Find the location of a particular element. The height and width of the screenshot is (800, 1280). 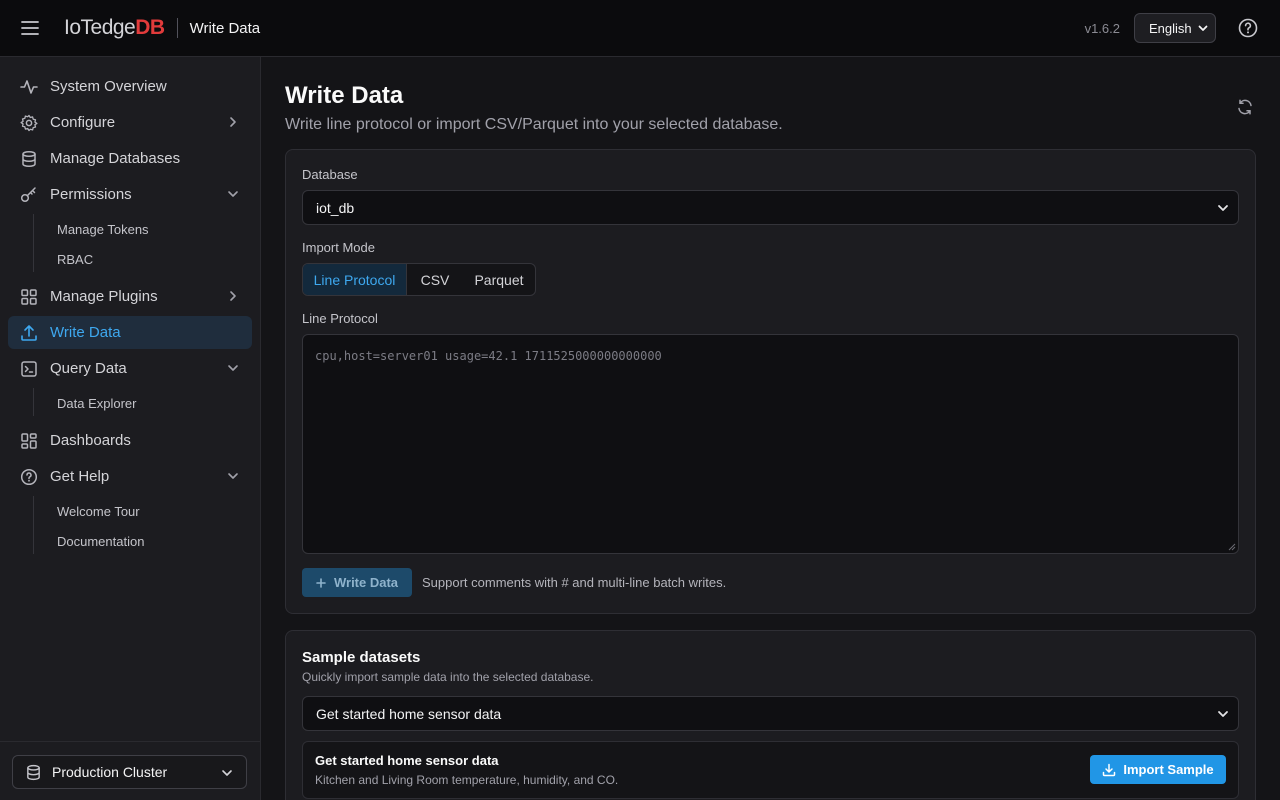

tab-line-protocol: Line Protocol is located at coordinates (355, 279).